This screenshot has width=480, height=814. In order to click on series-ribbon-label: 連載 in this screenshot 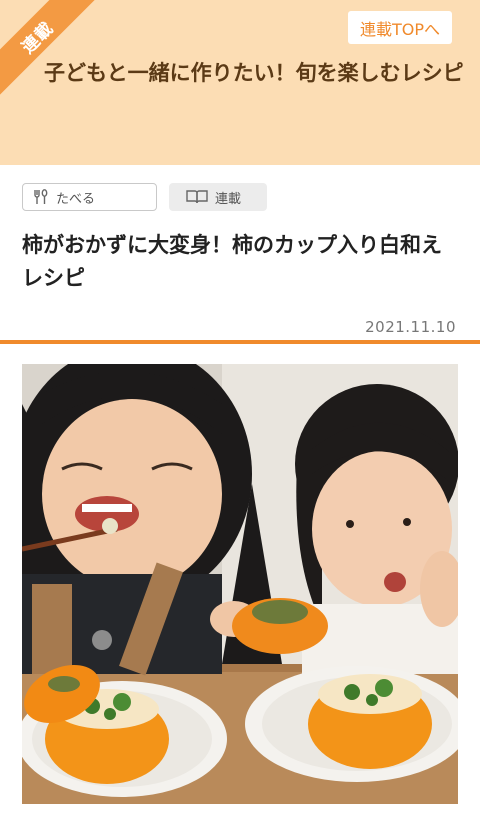, I will do `click(37, 37)`.